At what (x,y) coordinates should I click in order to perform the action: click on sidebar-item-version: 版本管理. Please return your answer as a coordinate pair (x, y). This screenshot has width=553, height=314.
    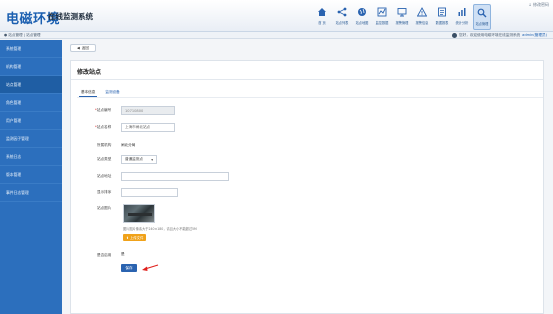
    Looking at the image, I should click on (31, 175).